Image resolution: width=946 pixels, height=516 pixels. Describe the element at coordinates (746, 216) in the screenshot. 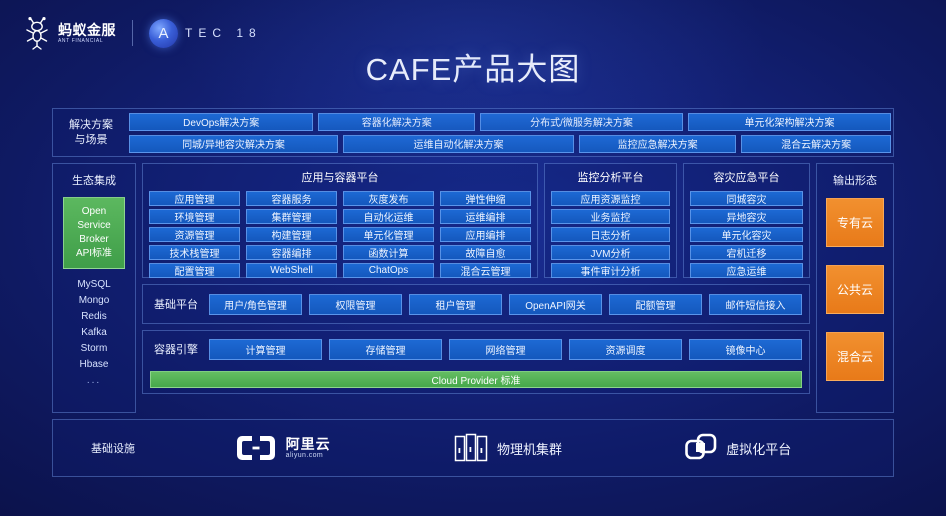

I see `dr-item: 异地容灾` at that location.